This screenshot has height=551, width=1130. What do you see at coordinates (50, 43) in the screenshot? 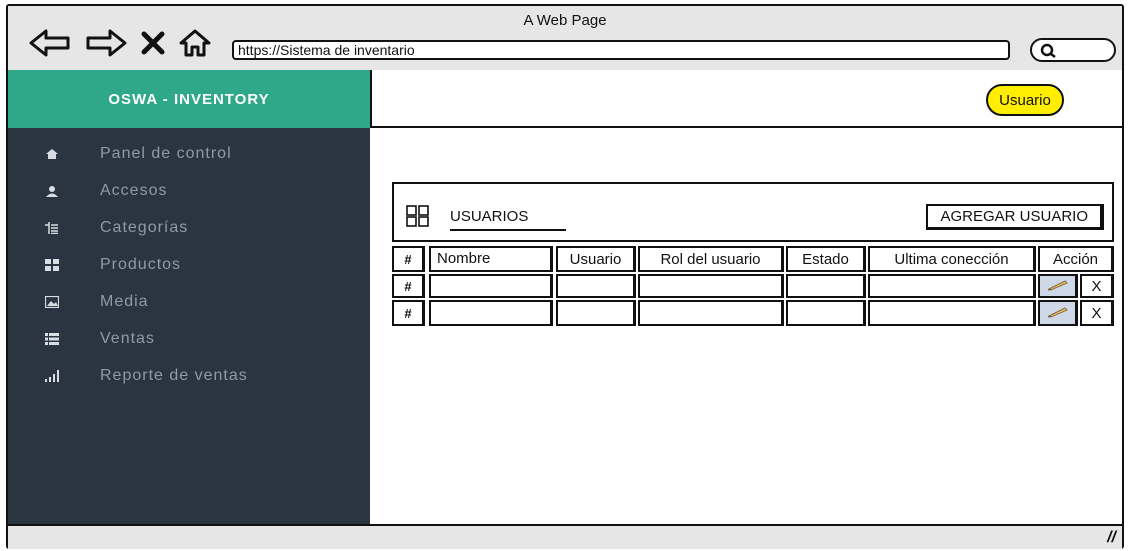
I see `back-arrow-icon` at bounding box center [50, 43].